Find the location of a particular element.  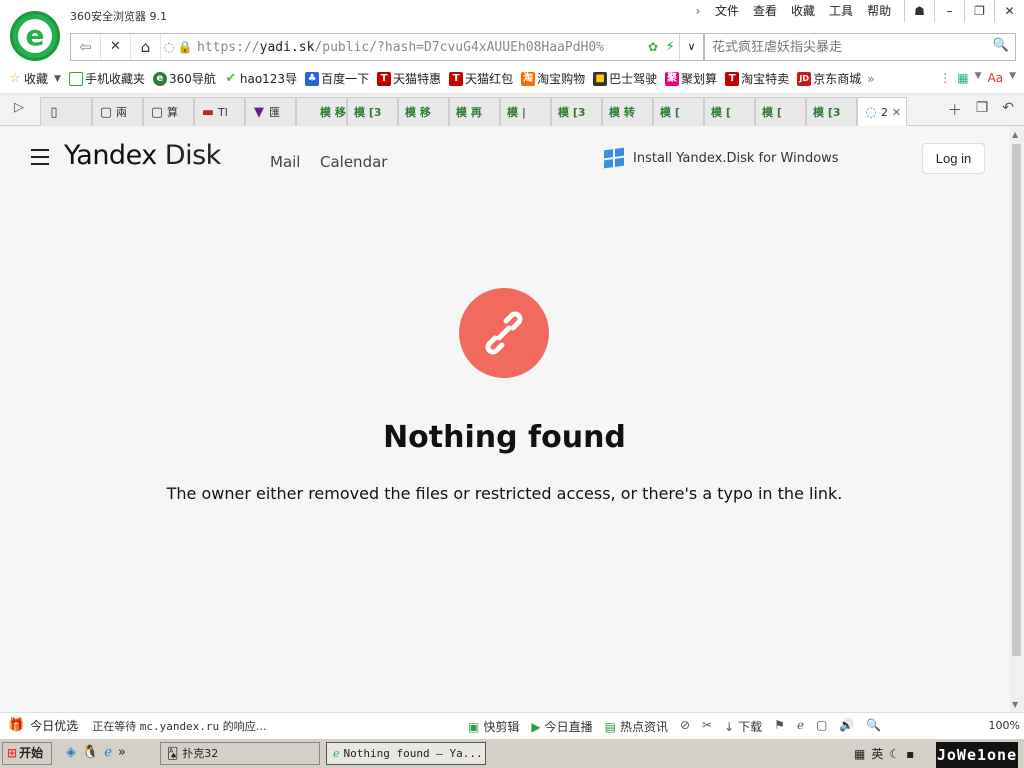

window-icon: ▢ is located at coordinates (821, 726).